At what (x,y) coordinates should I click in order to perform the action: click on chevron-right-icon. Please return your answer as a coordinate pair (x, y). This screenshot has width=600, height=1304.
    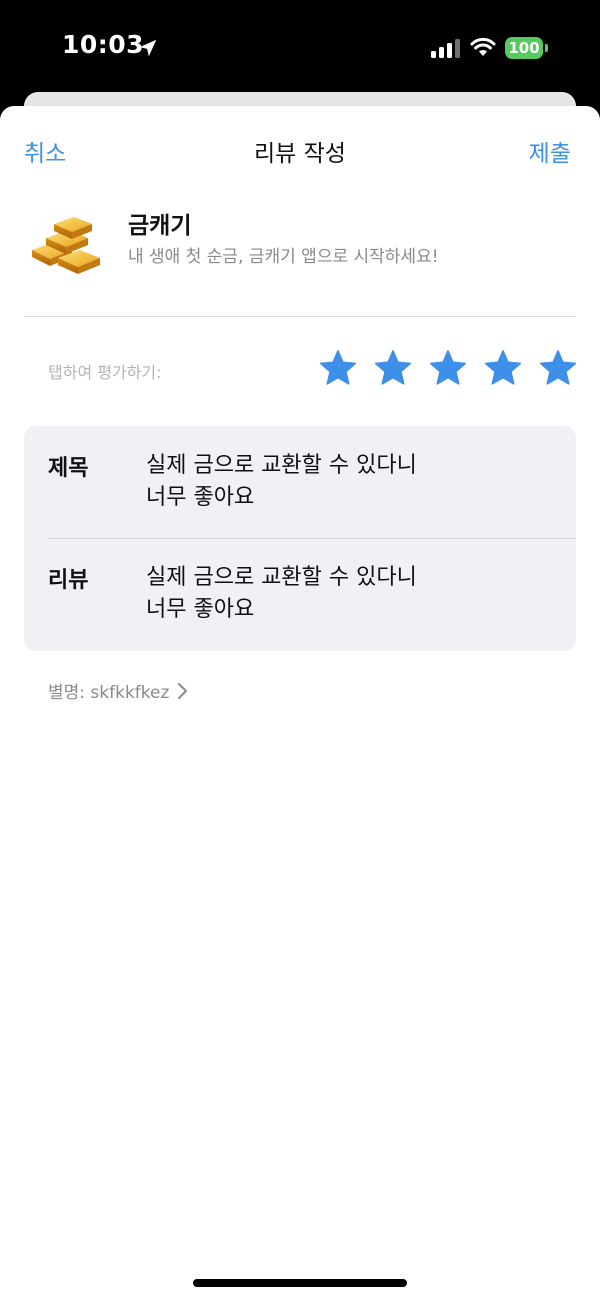
    Looking at the image, I should click on (183, 690).